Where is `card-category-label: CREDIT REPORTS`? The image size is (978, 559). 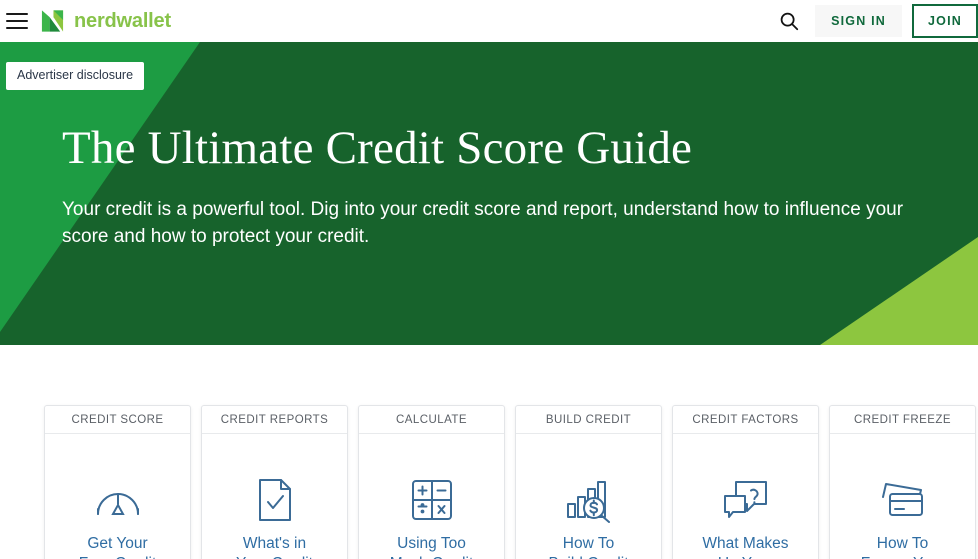 card-category-label: CREDIT REPORTS is located at coordinates (274, 419).